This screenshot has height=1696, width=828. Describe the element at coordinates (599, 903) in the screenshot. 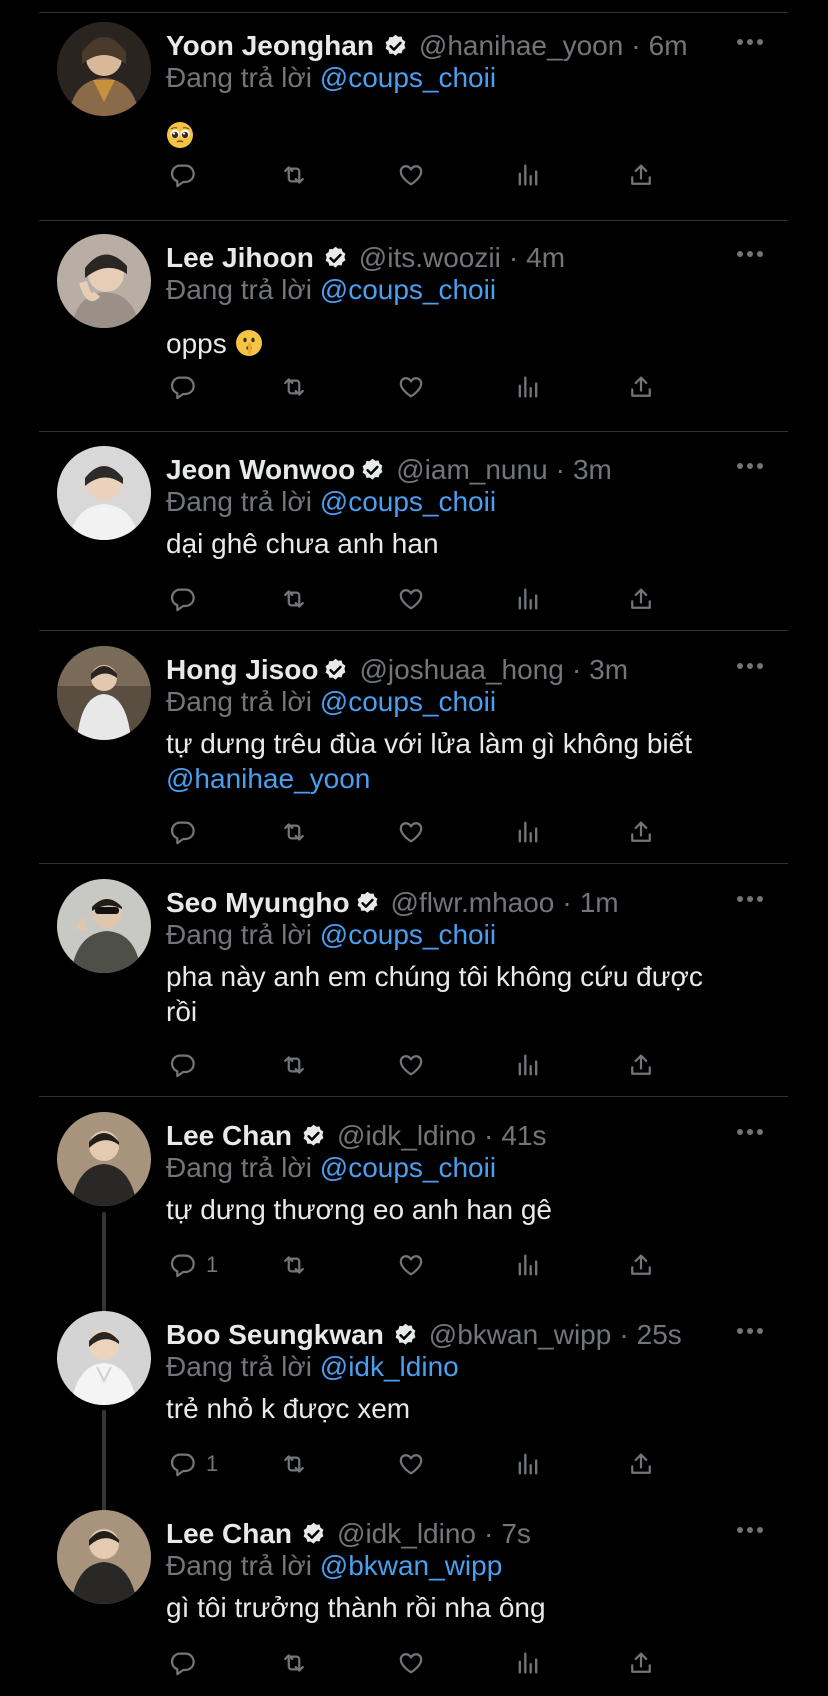

I see `timestamp: 1m` at that location.